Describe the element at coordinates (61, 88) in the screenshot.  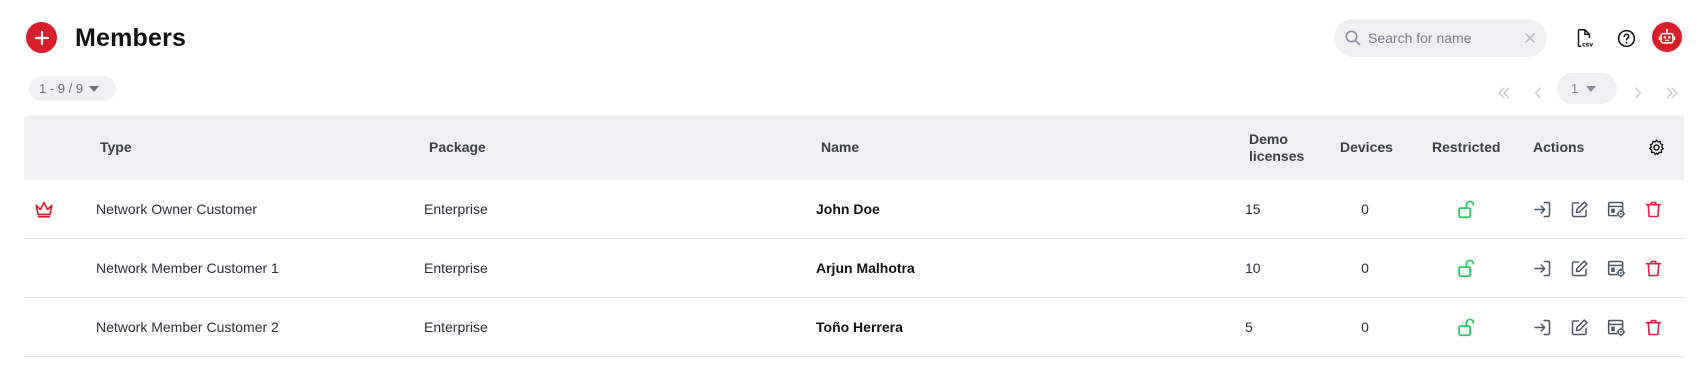
I see `range-label: 1 - 9 / 9` at that location.